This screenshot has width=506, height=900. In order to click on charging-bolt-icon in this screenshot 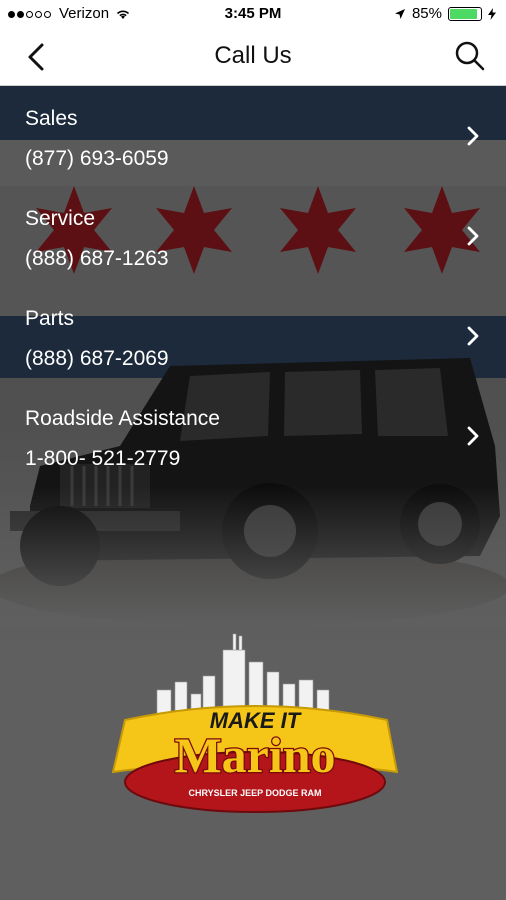, I will do `click(492, 13)`.